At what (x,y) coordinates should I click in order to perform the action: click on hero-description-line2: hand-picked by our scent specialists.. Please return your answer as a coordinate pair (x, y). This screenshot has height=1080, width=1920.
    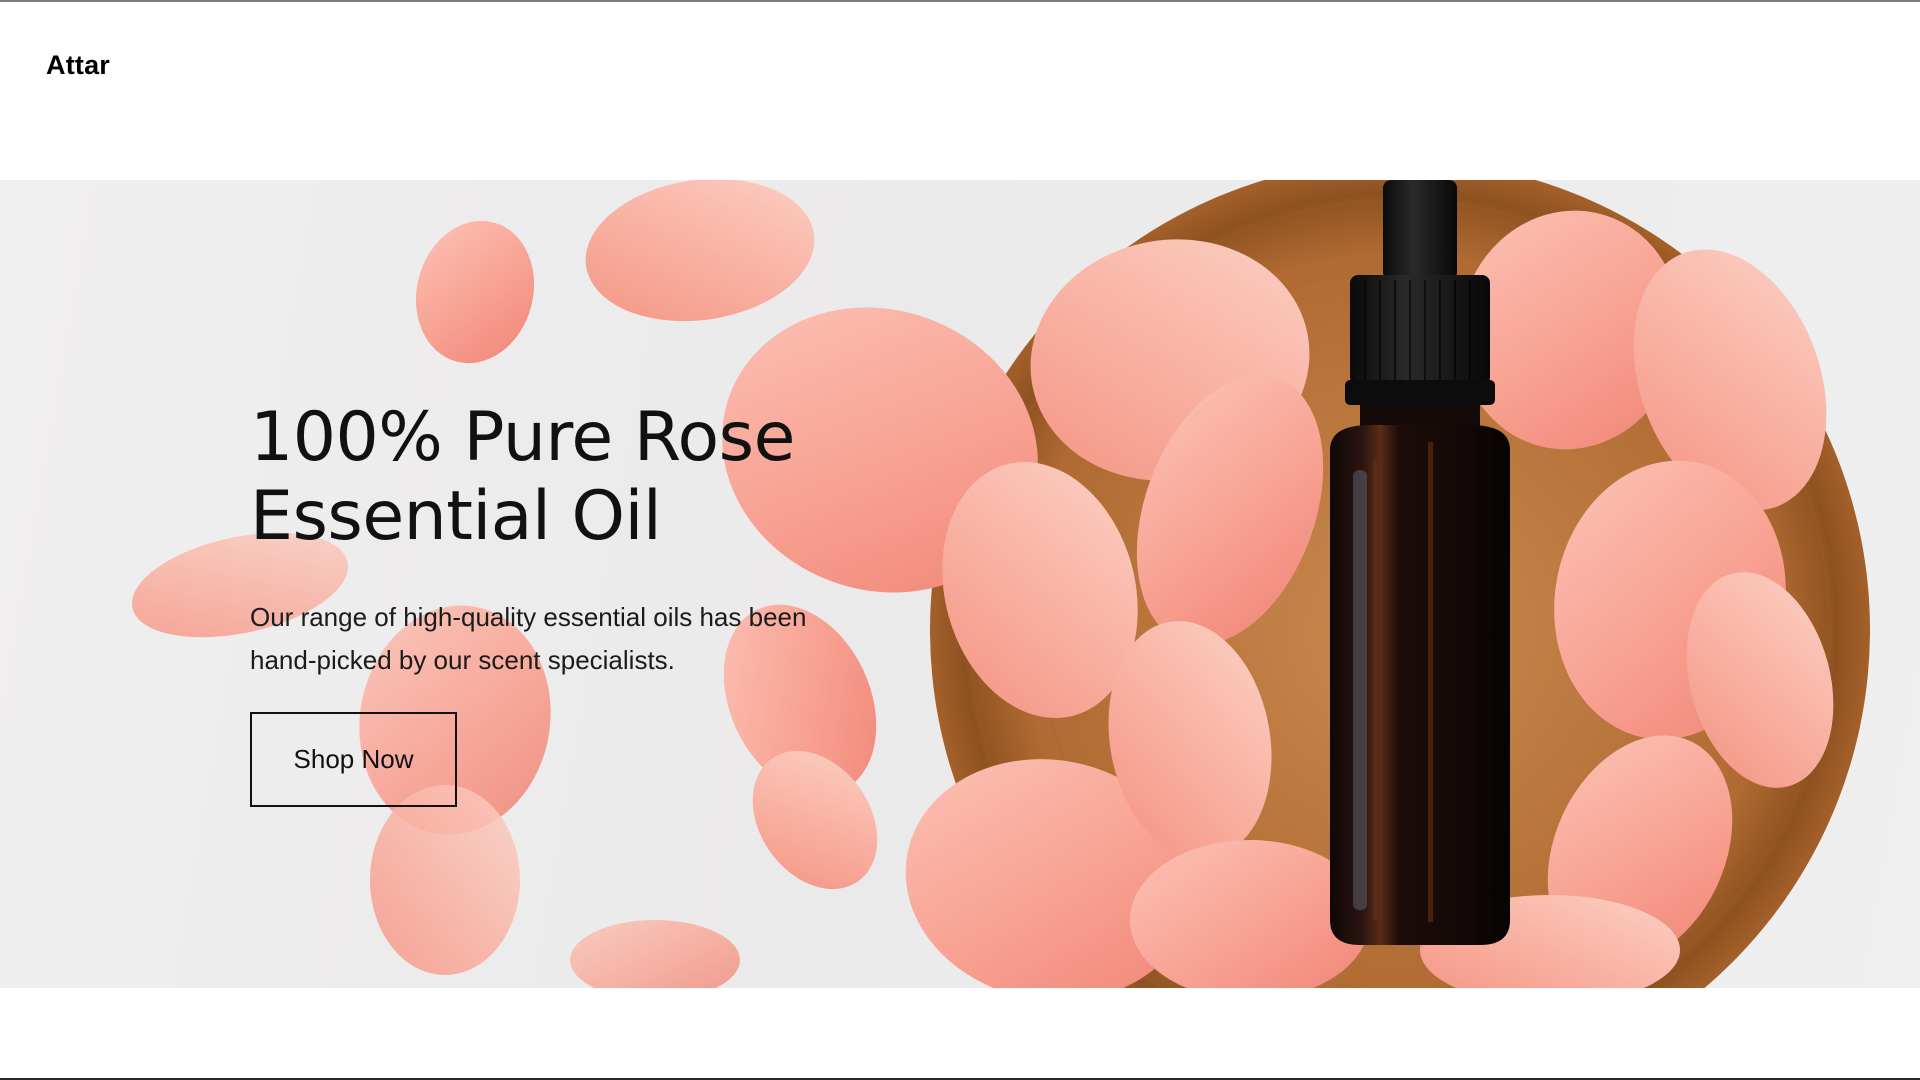
    Looking at the image, I should click on (462, 660).